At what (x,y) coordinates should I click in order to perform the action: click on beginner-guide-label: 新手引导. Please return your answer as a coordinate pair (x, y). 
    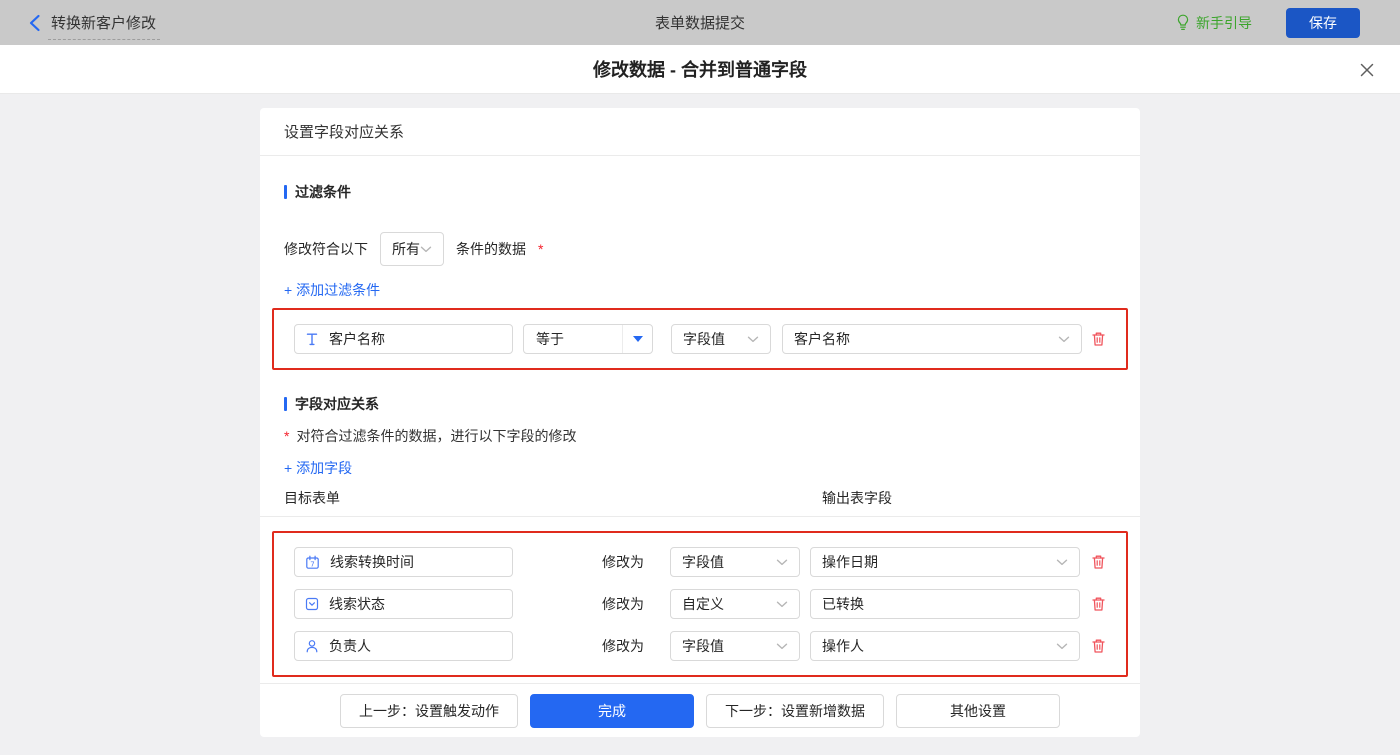
    Looking at the image, I should click on (1224, 22).